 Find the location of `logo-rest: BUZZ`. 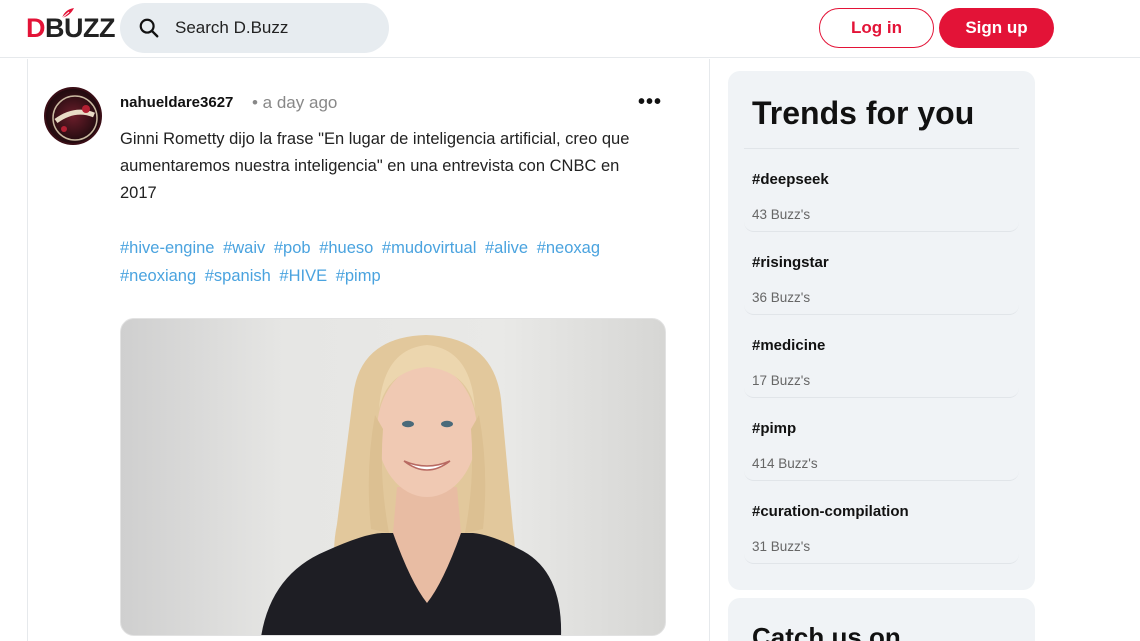

logo-rest: BUZZ is located at coordinates (80, 27).